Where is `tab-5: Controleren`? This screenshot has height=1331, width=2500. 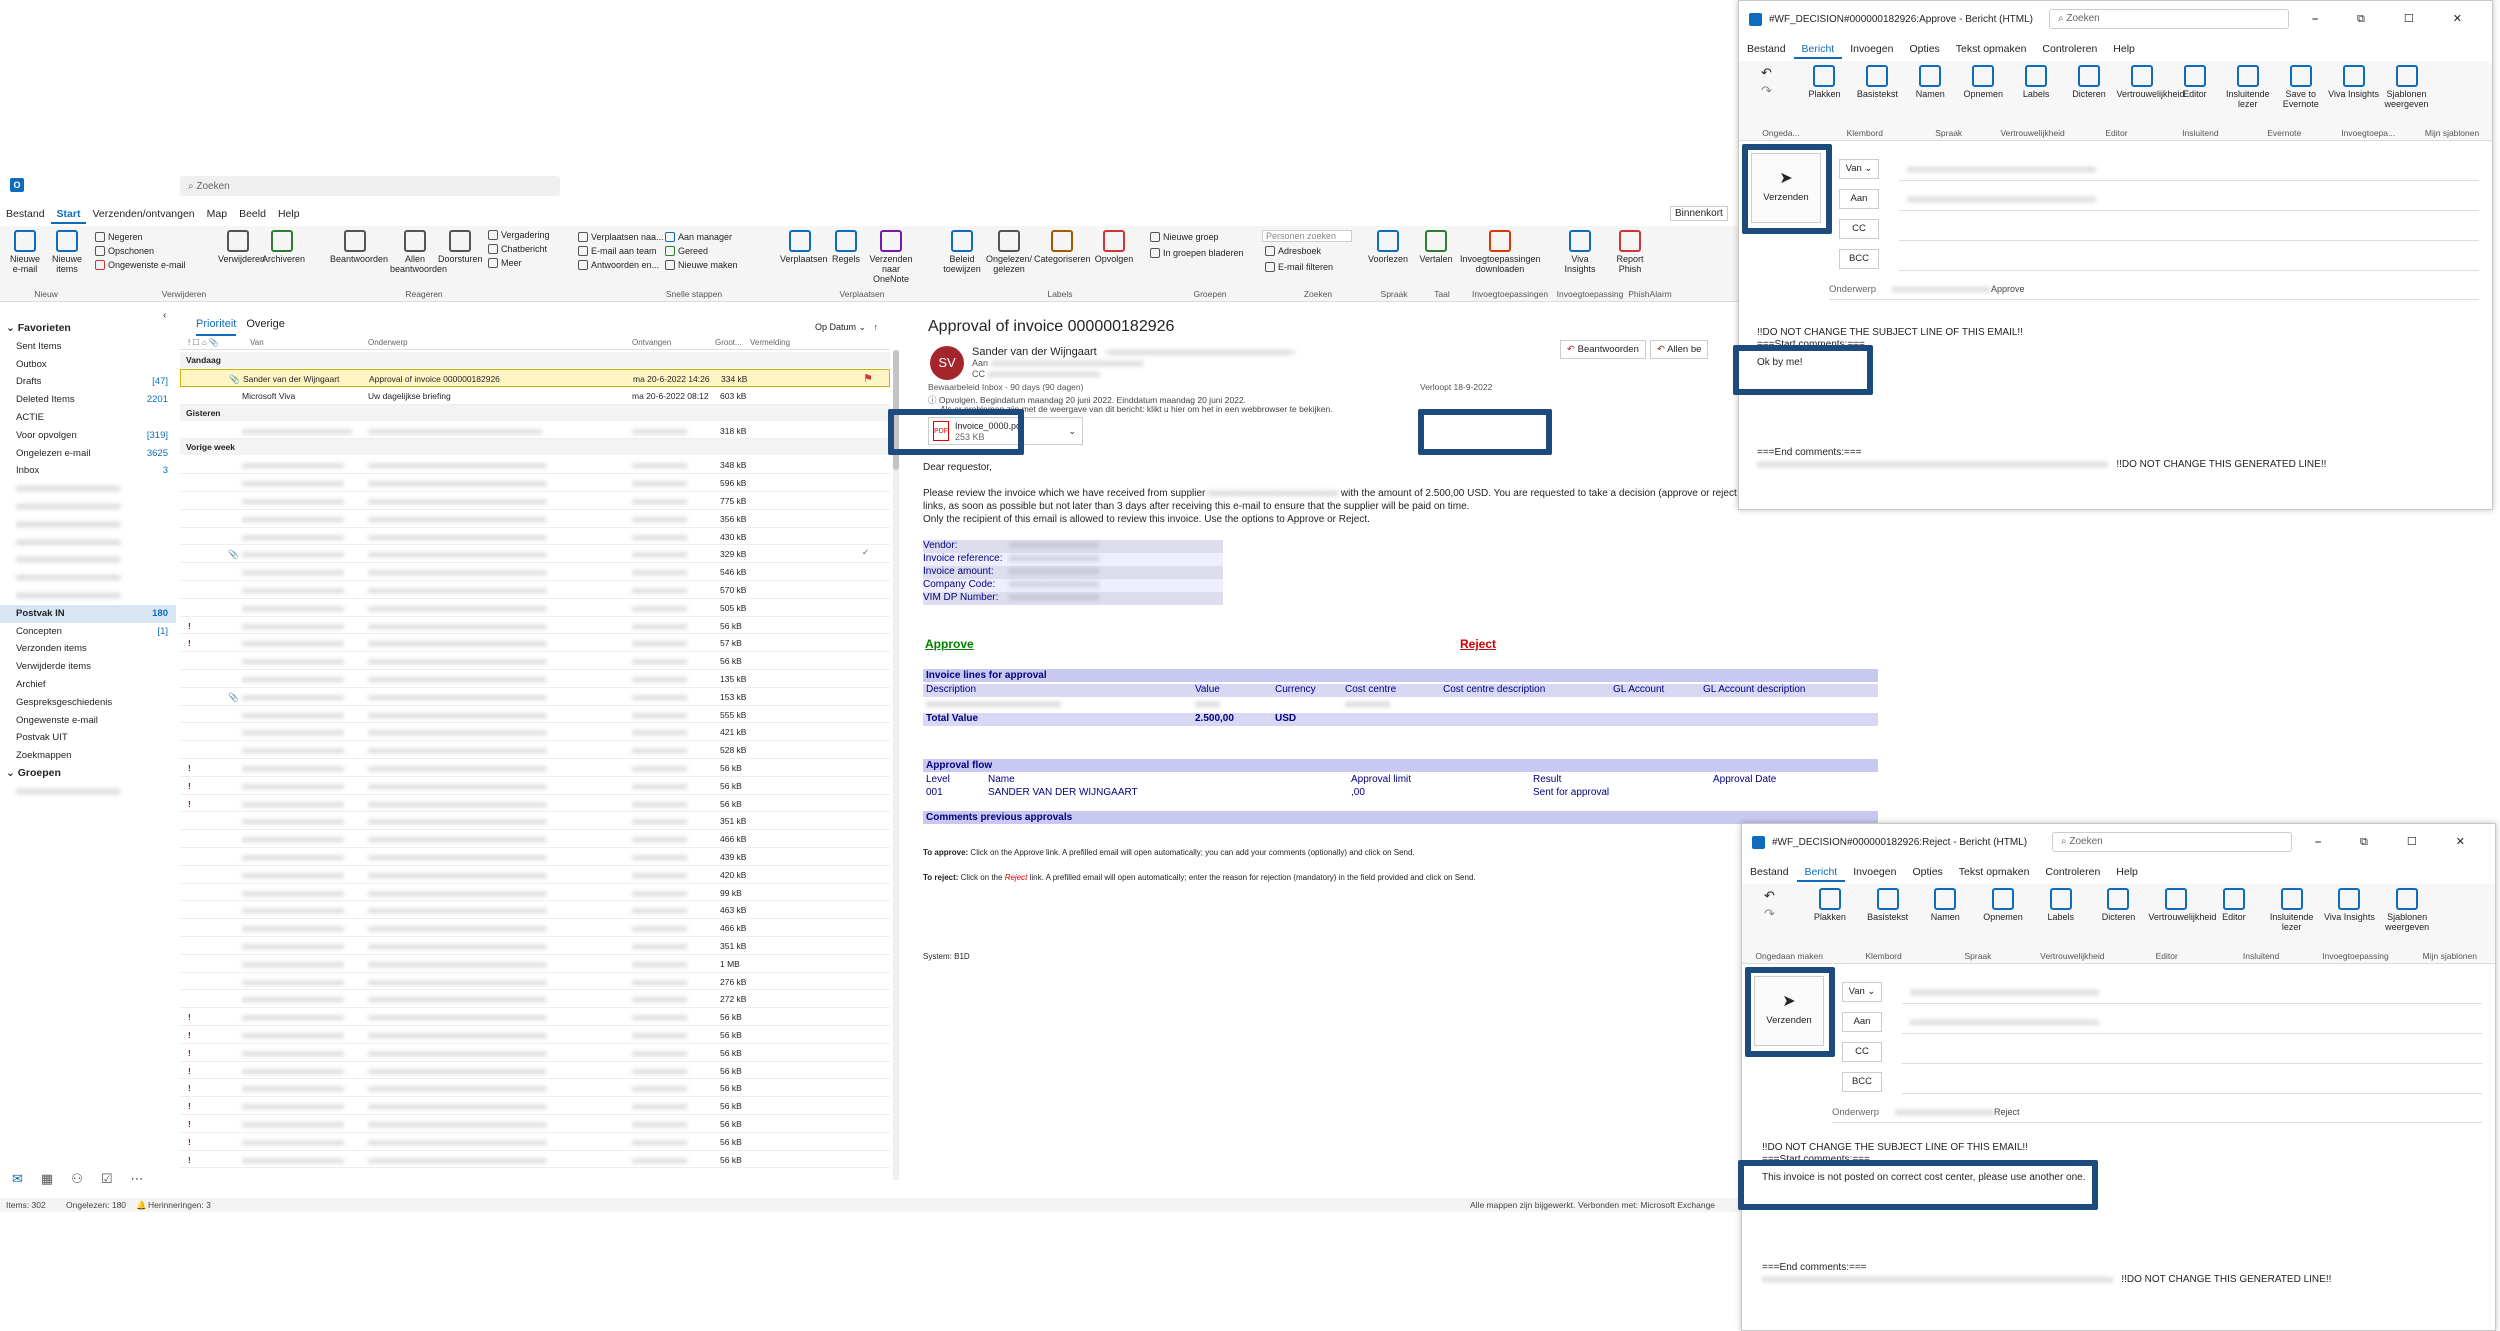 tab-5: Controleren is located at coordinates (2072, 873).